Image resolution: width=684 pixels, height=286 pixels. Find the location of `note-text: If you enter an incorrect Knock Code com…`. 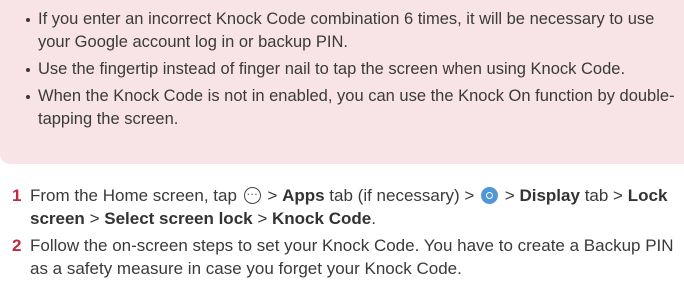

note-text: If you enter an incorrect Knock Code com… is located at coordinates (346, 30).